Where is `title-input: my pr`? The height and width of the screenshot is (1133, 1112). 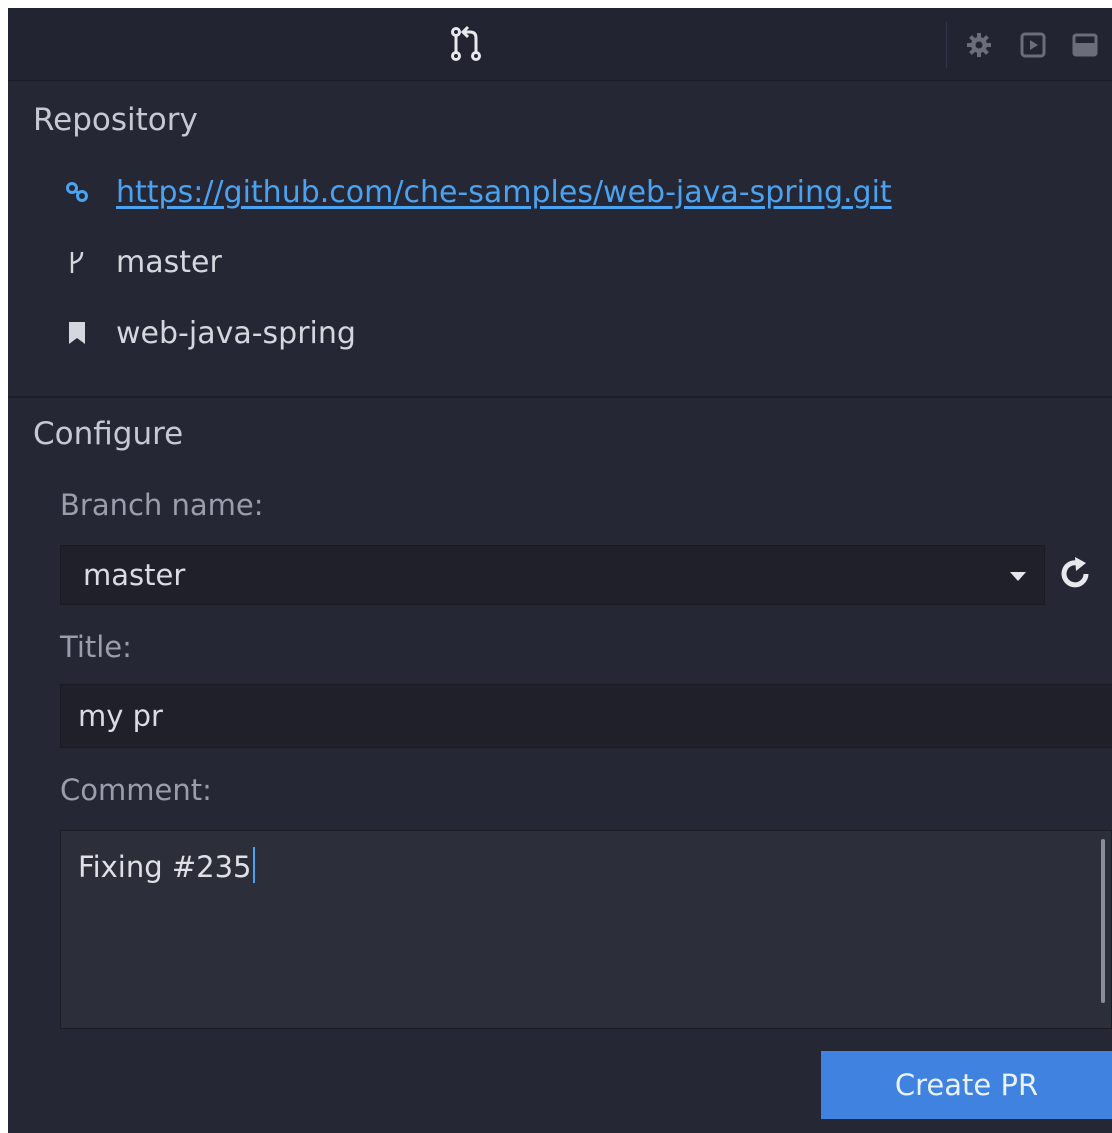 title-input: my pr is located at coordinates (586, 716).